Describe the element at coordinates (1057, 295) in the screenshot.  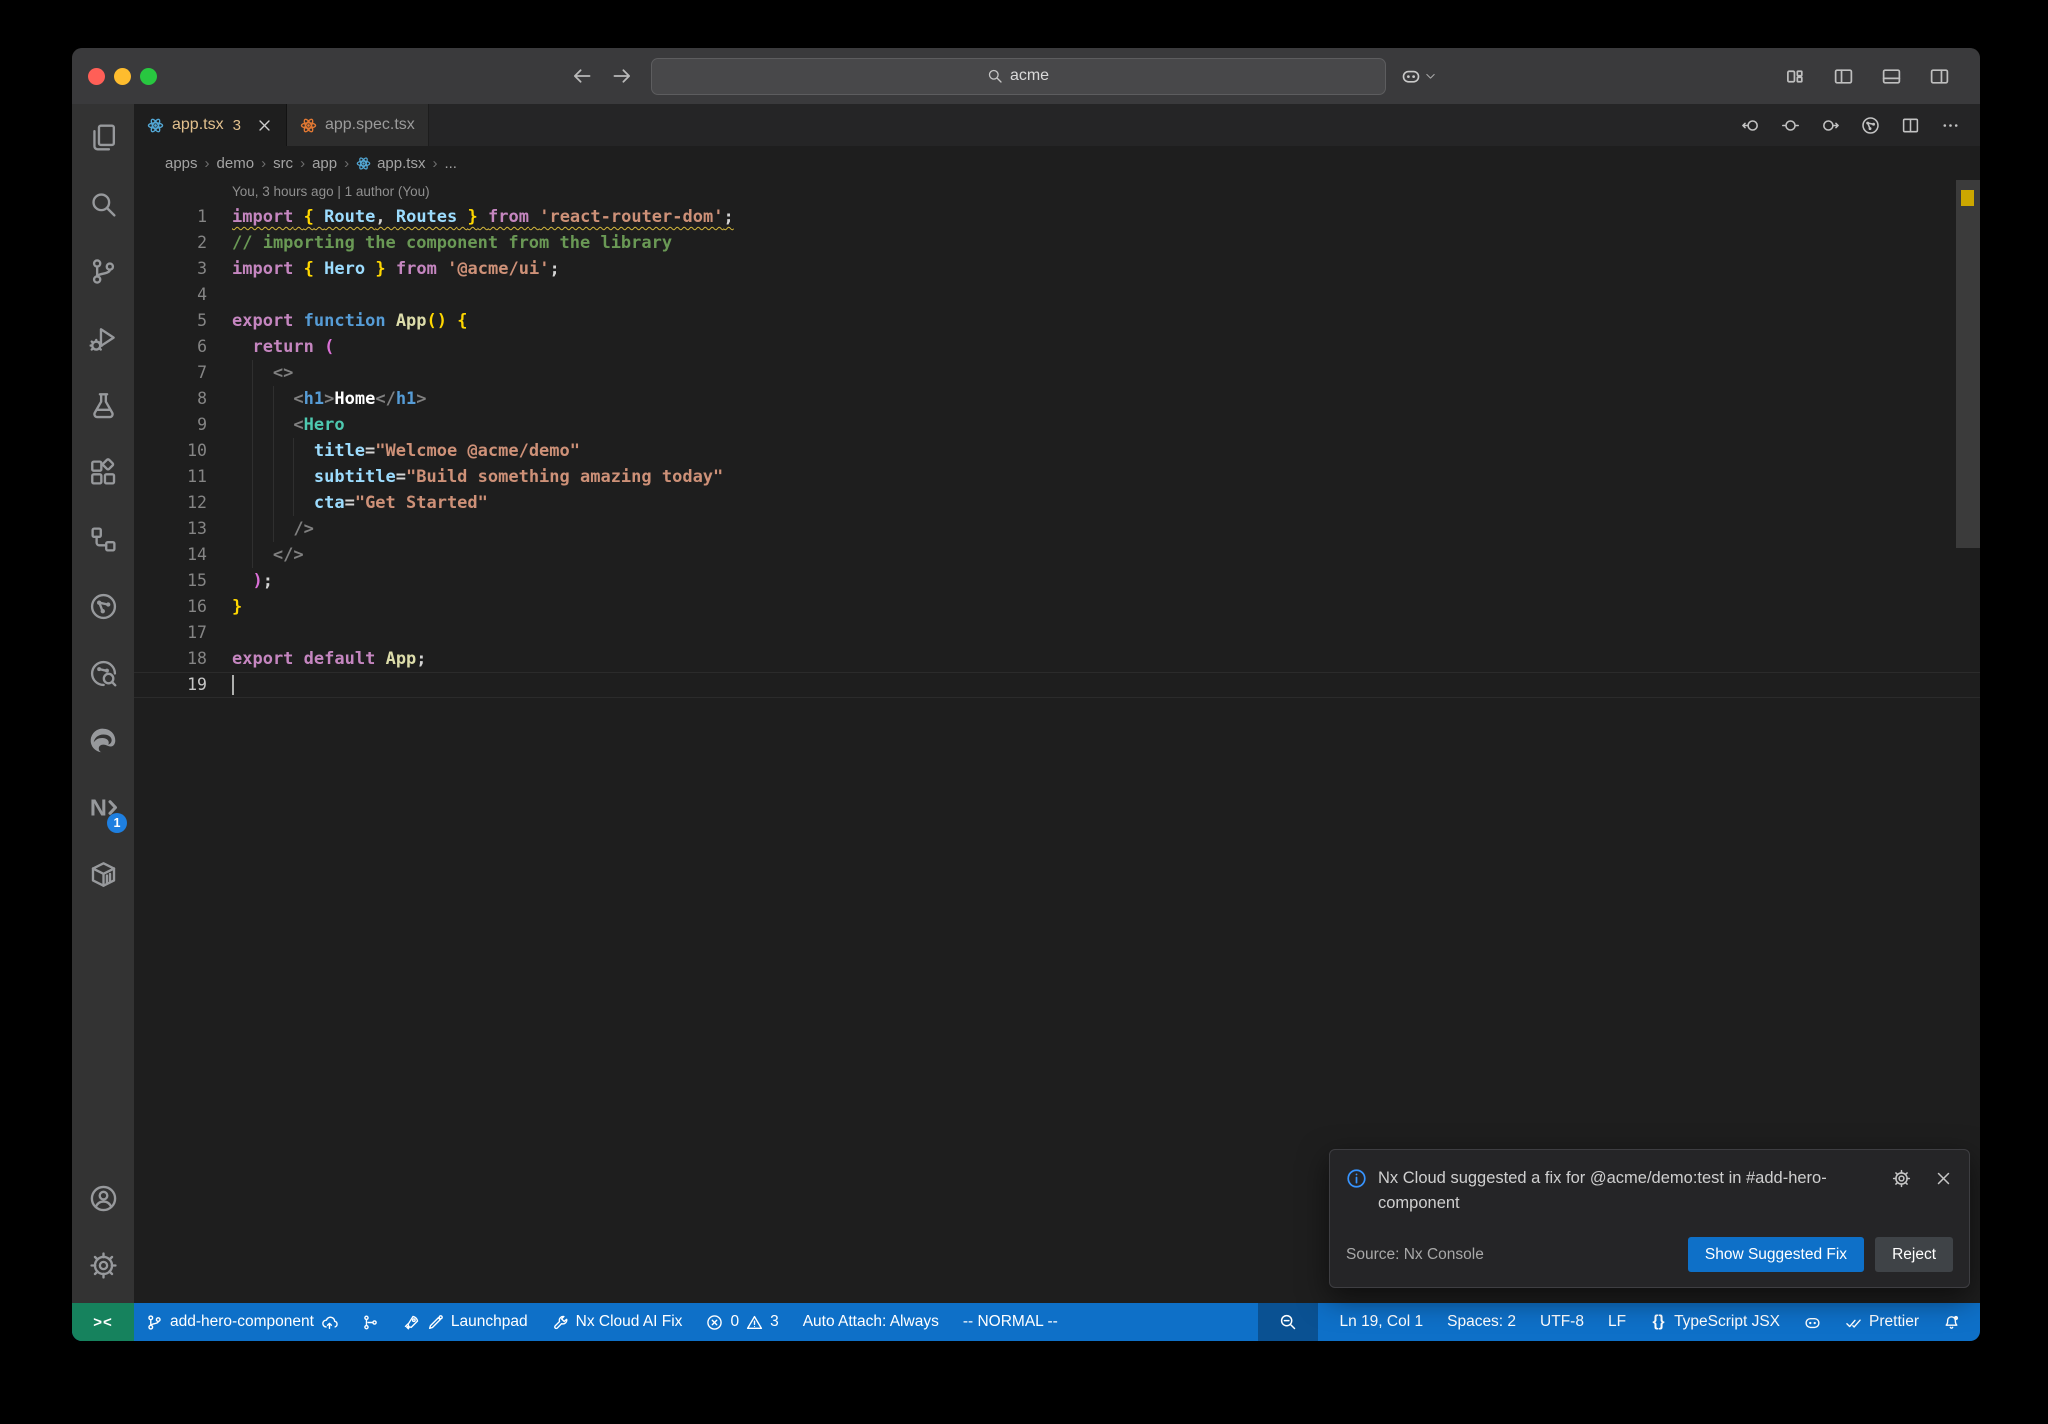
I see `code-line: 4` at that location.